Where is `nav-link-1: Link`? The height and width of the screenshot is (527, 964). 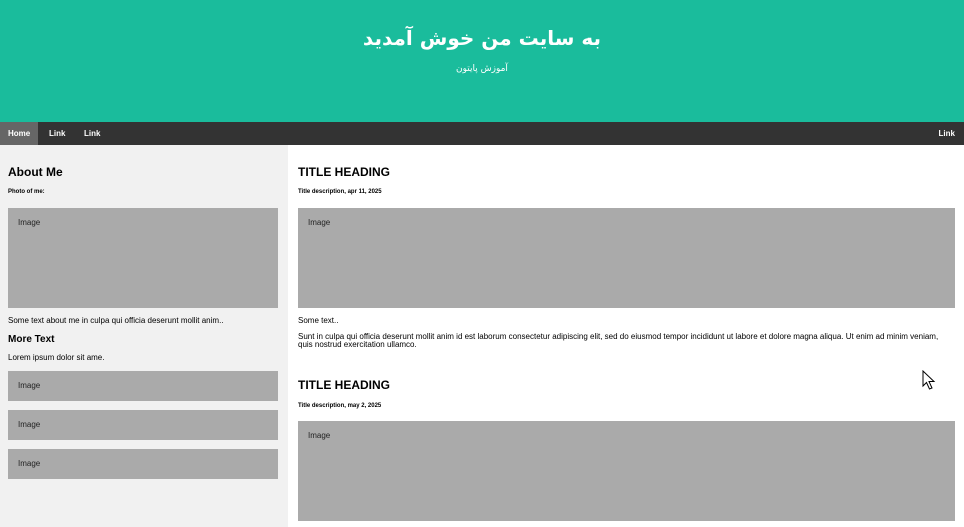 nav-link-1: Link is located at coordinates (57, 133).